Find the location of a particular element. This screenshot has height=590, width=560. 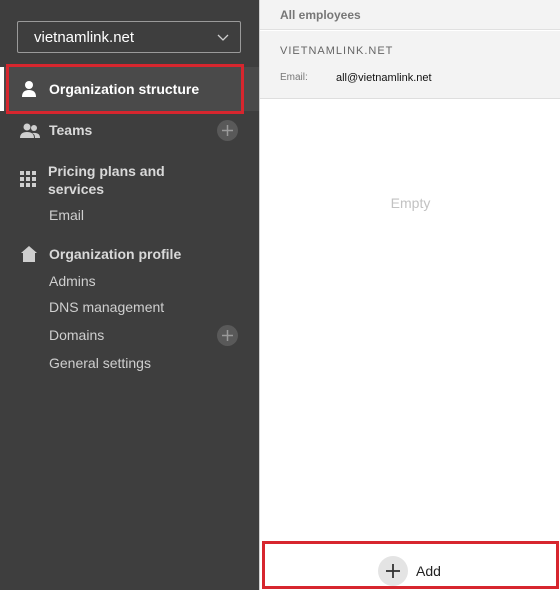

panel-title: All employees is located at coordinates (320, 15).